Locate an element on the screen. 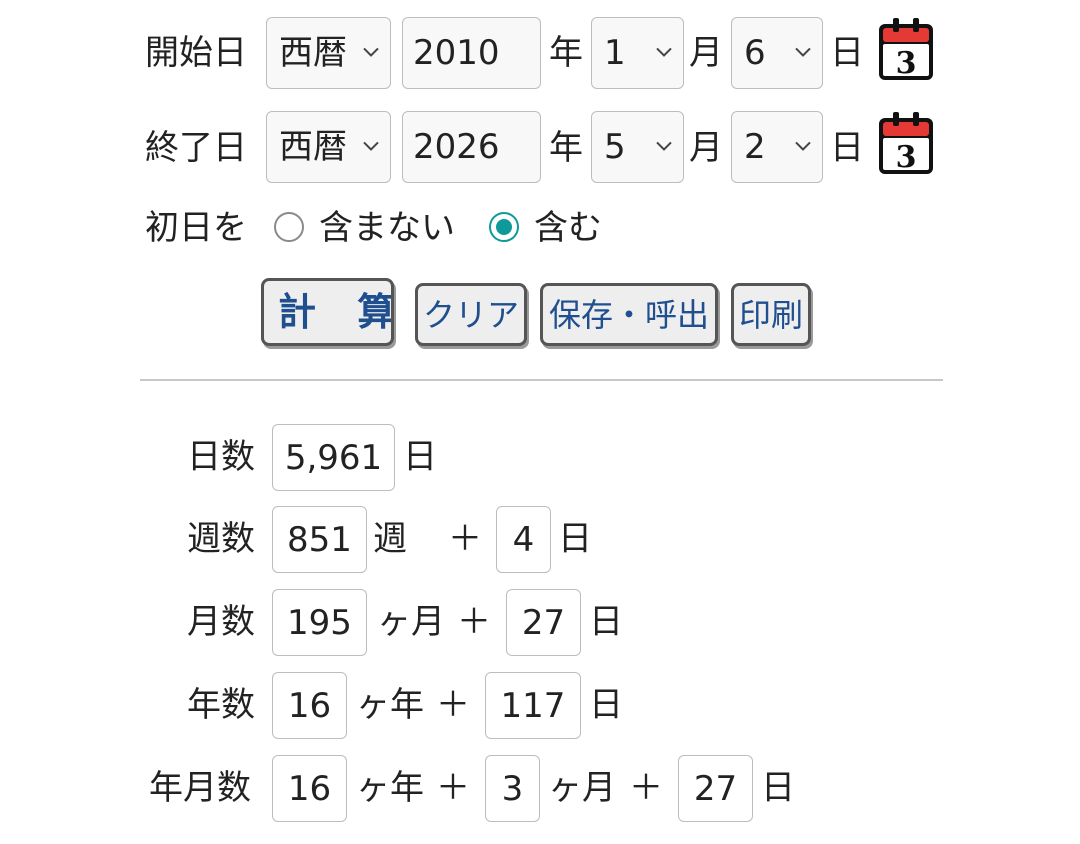 Image resolution: width=1080 pixels, height=844 pixels. start-month-value: 1 is located at coordinates (615, 53).